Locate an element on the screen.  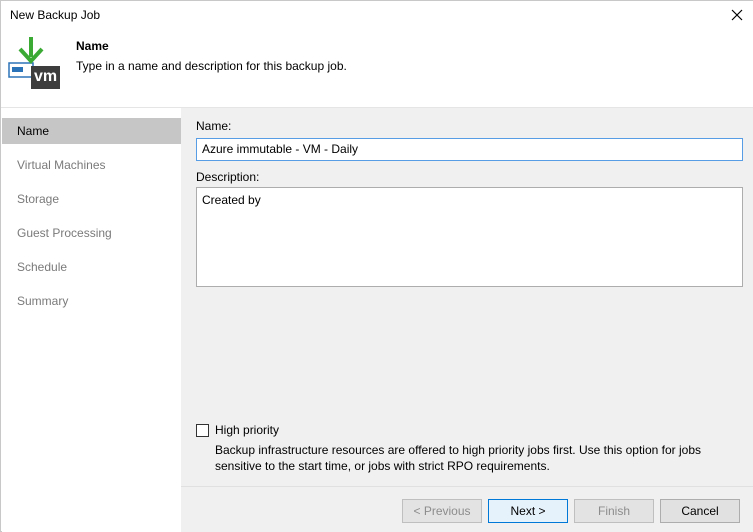
name-label: Name: is located at coordinates (214, 126).